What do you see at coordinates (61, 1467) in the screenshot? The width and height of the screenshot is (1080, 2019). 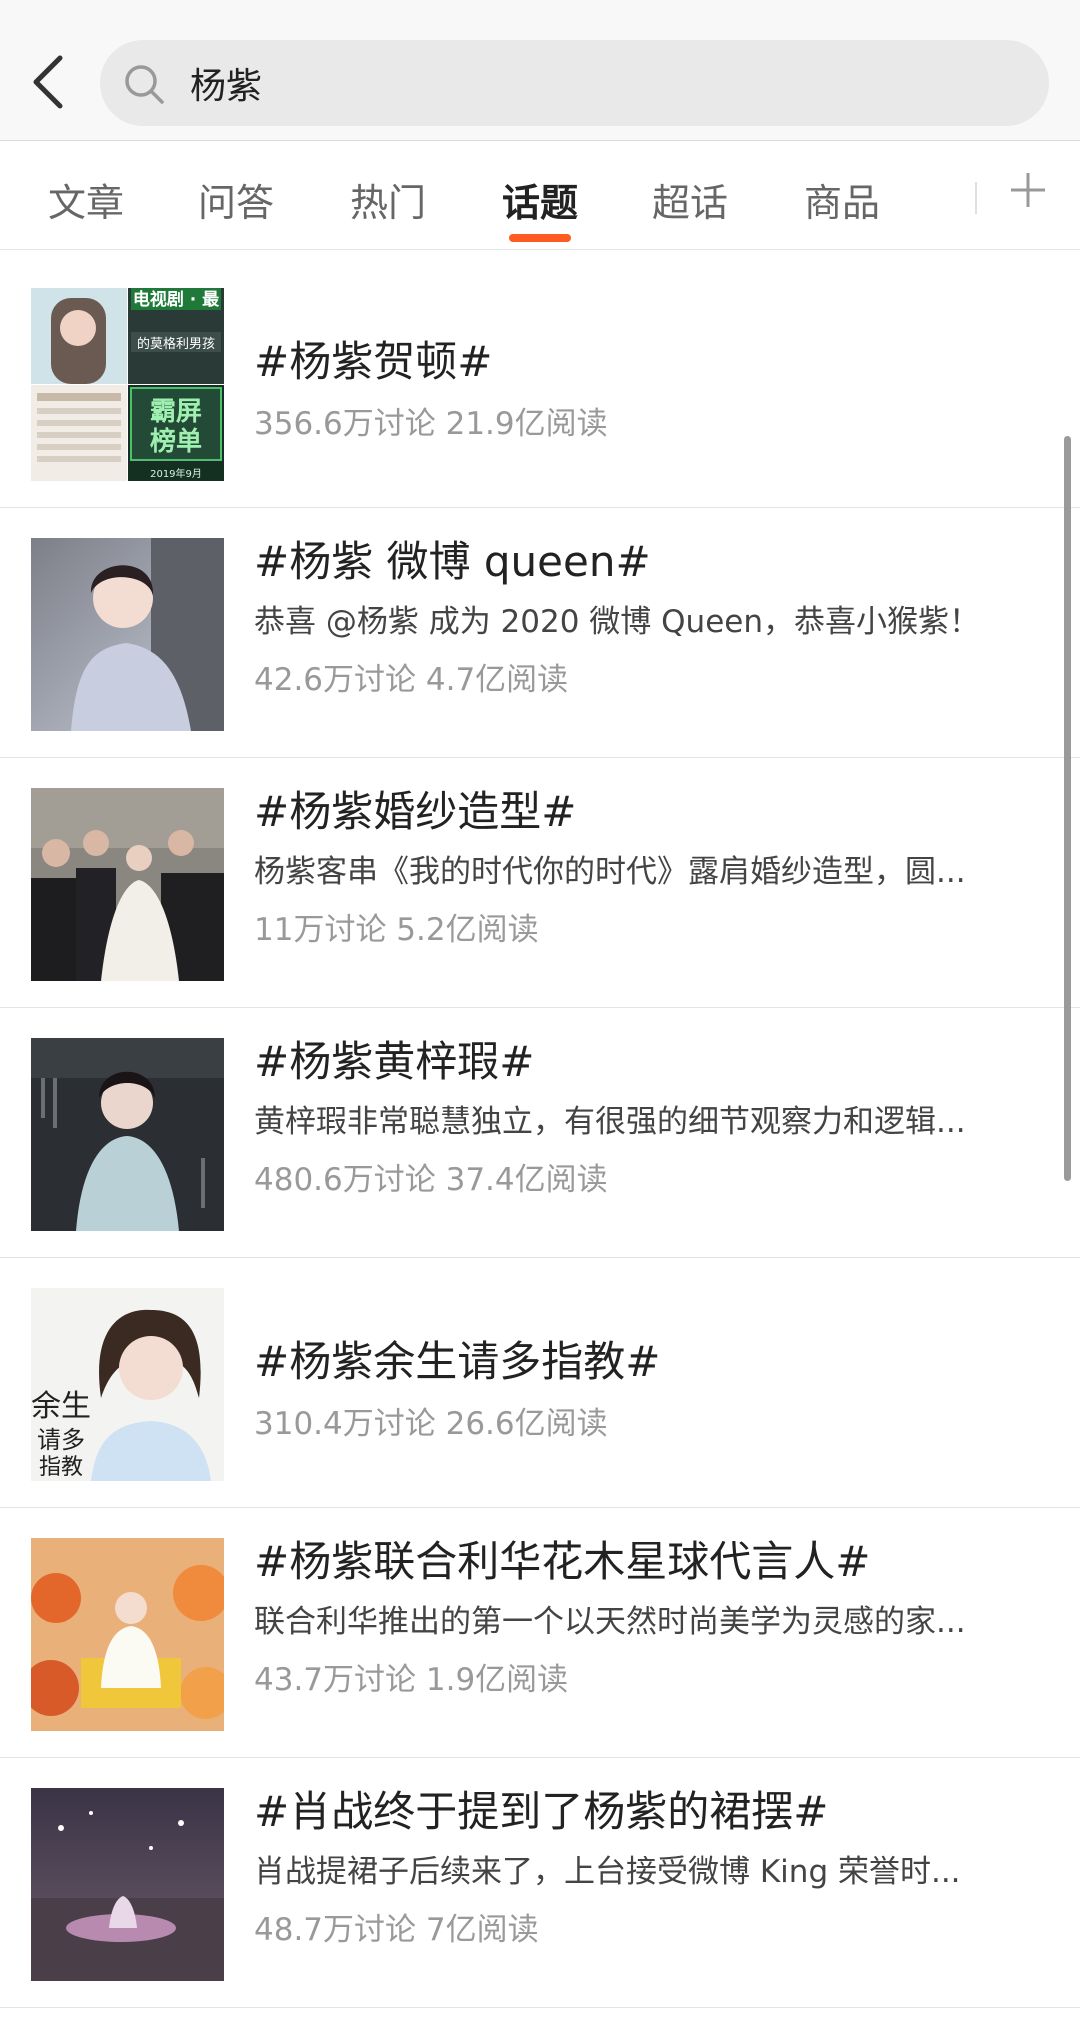 I see `thumb-caption: 指教` at bounding box center [61, 1467].